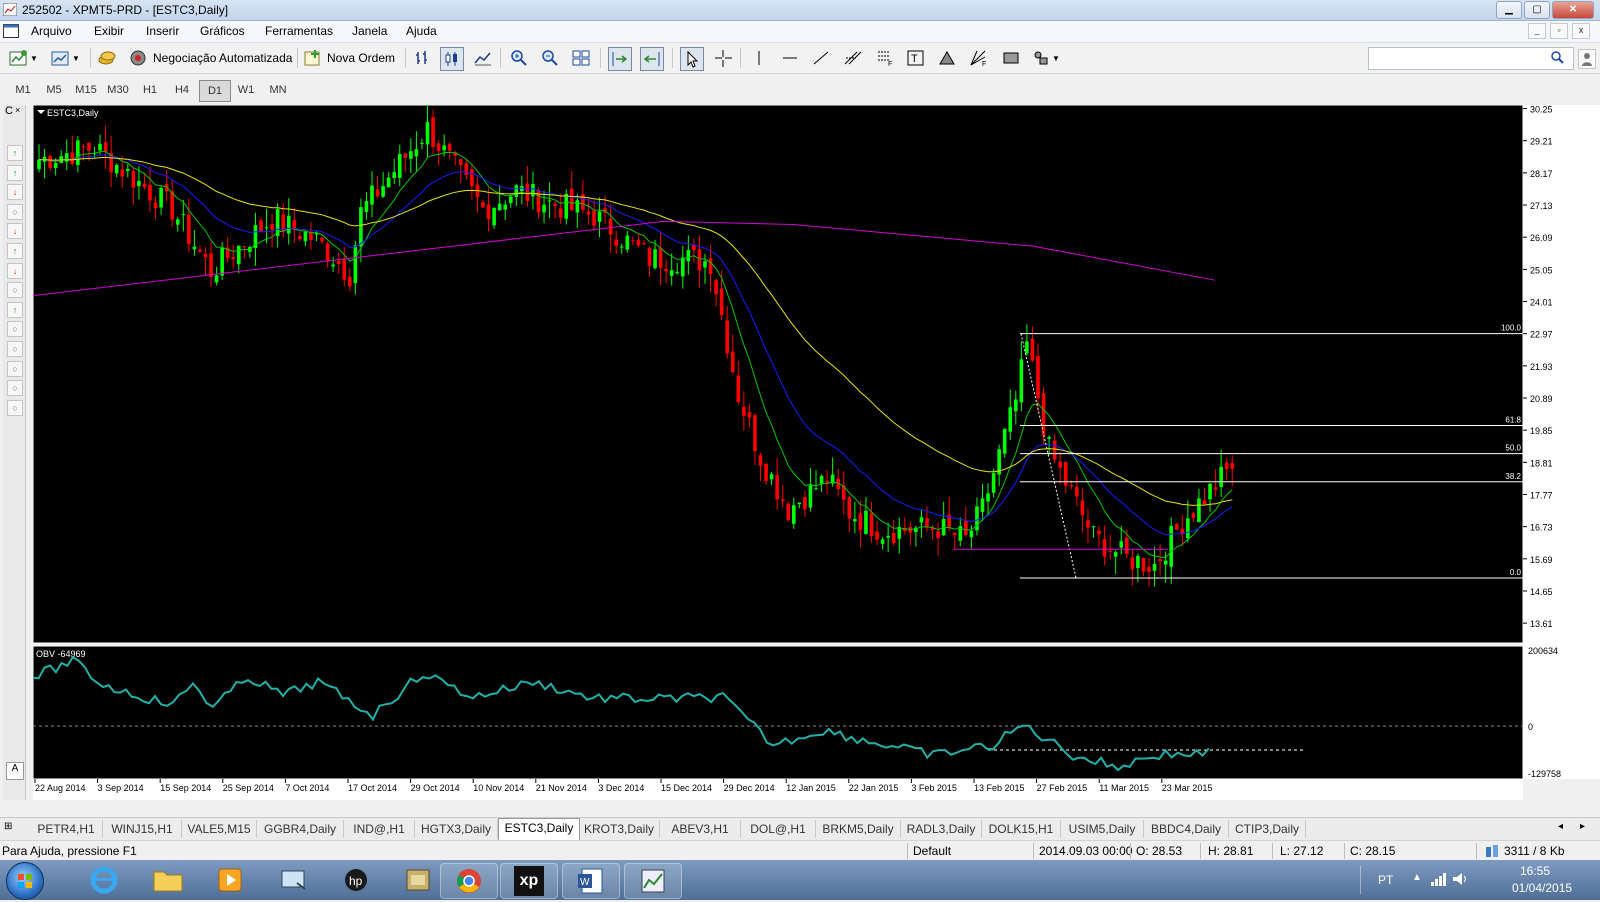 This screenshot has width=1600, height=902. I want to click on horizontal-line-button, so click(790, 58).